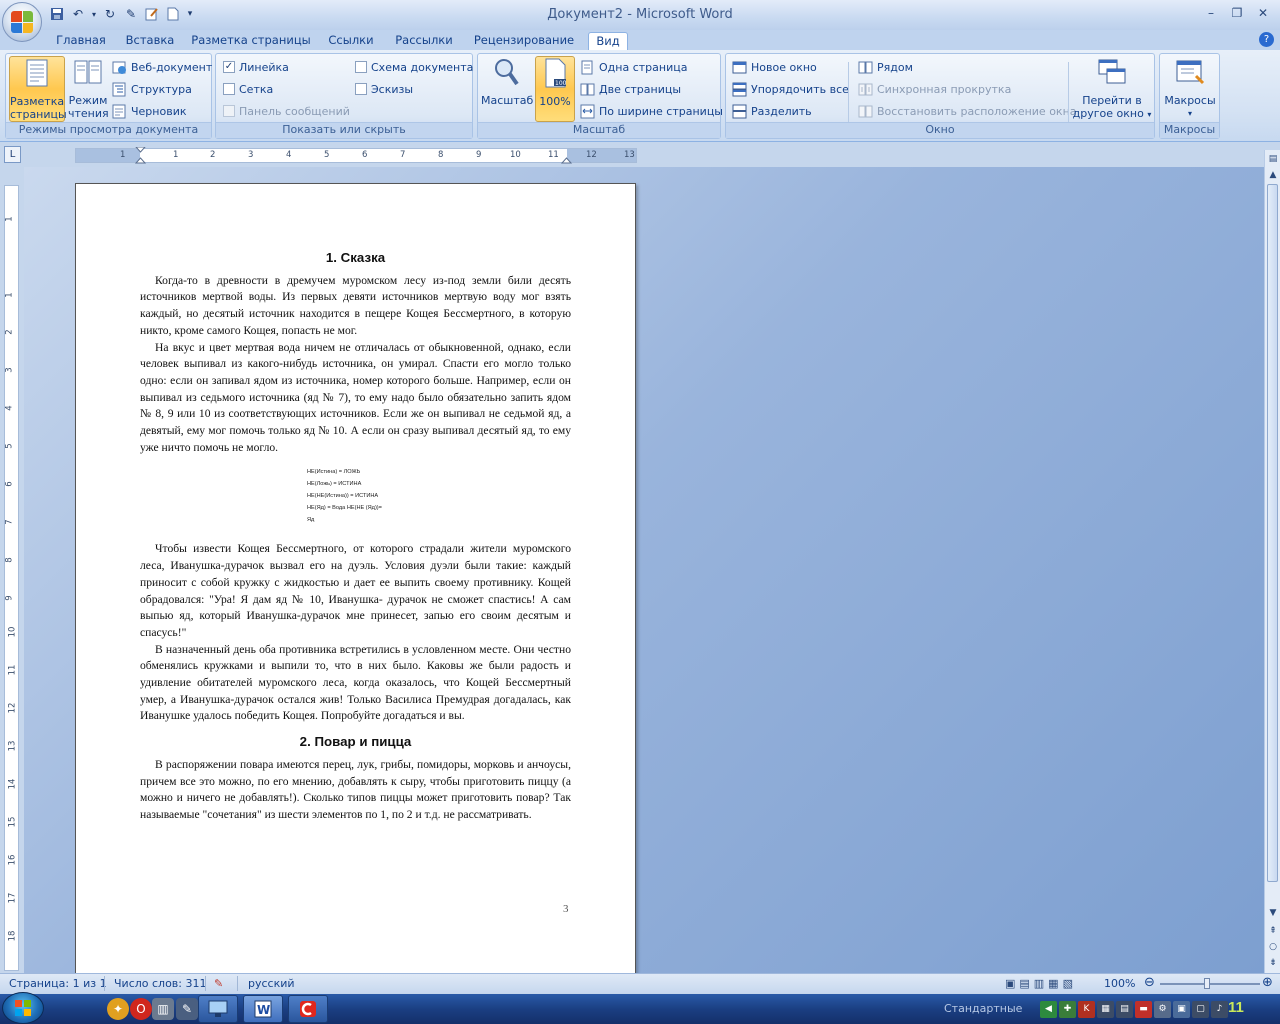 This screenshot has height=1024, width=1280. I want to click on page-number: 3, so click(566, 909).